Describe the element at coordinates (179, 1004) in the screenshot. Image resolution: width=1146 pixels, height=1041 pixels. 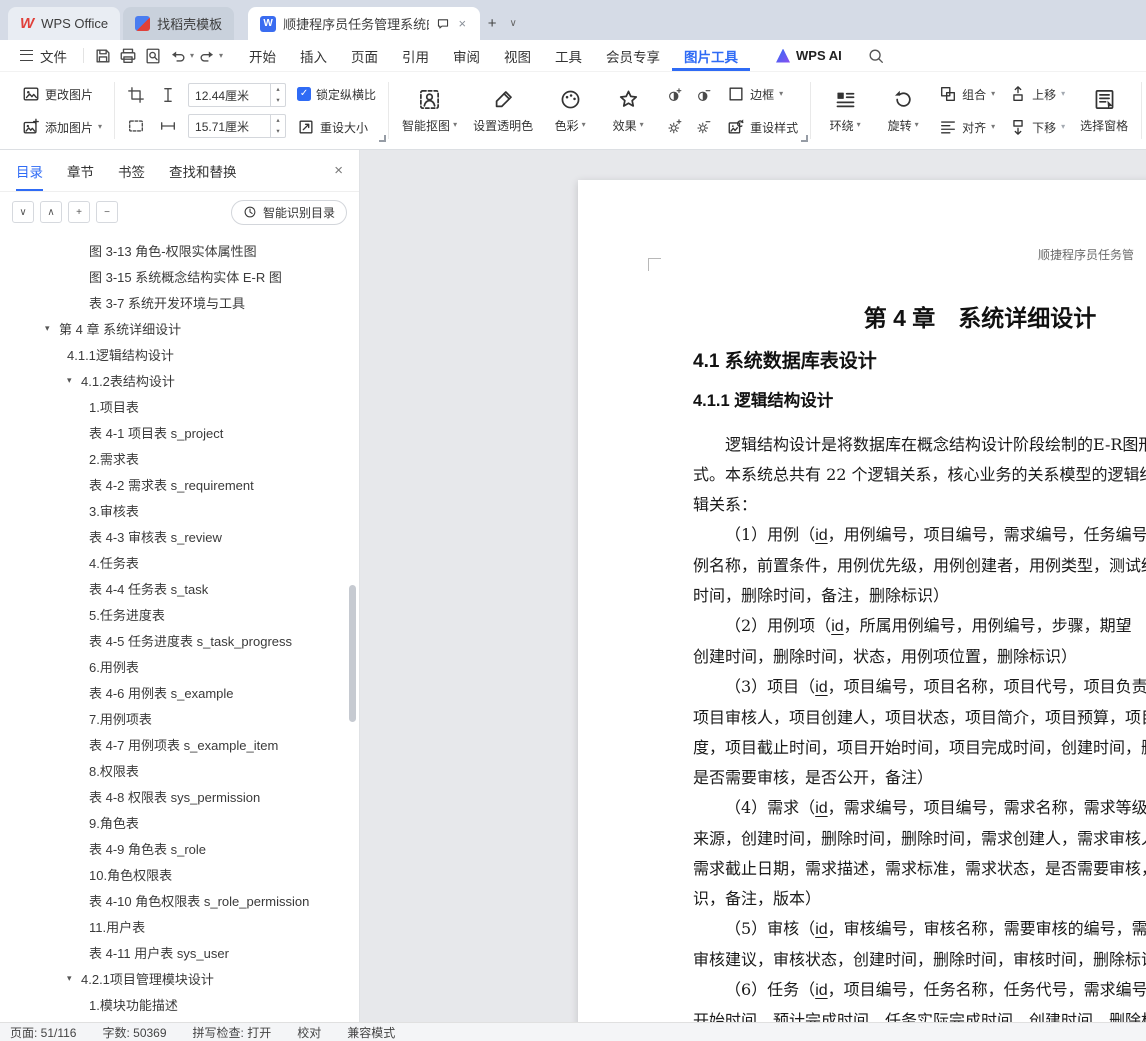
I see `toc-item: 1.模块功能描述` at that location.